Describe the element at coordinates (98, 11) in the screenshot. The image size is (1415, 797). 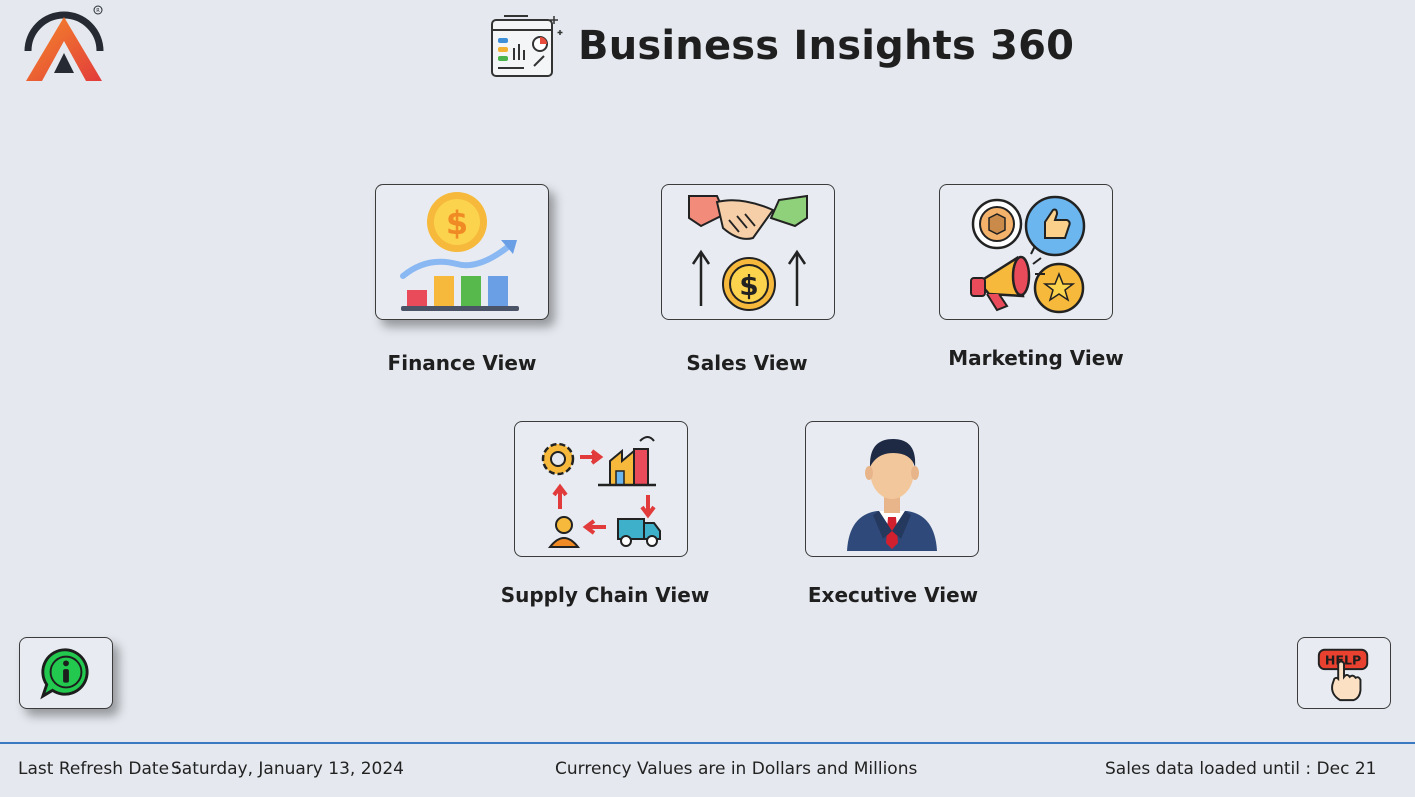
I see `svg-text: R` at that location.